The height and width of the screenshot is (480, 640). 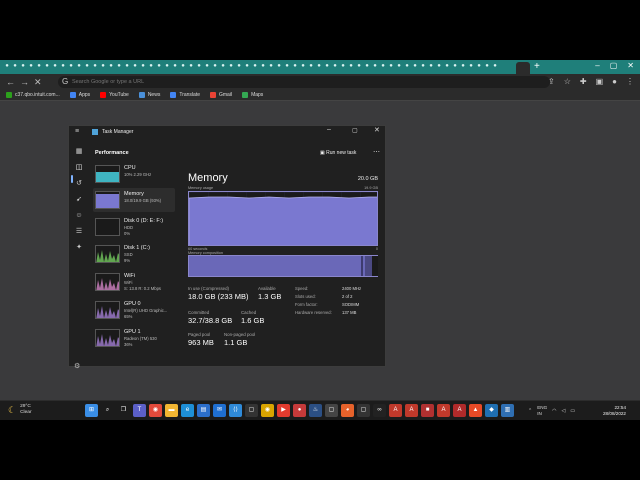 What do you see at coordinates (10, 82) in the screenshot?
I see `back-icon: ←` at bounding box center [10, 82].